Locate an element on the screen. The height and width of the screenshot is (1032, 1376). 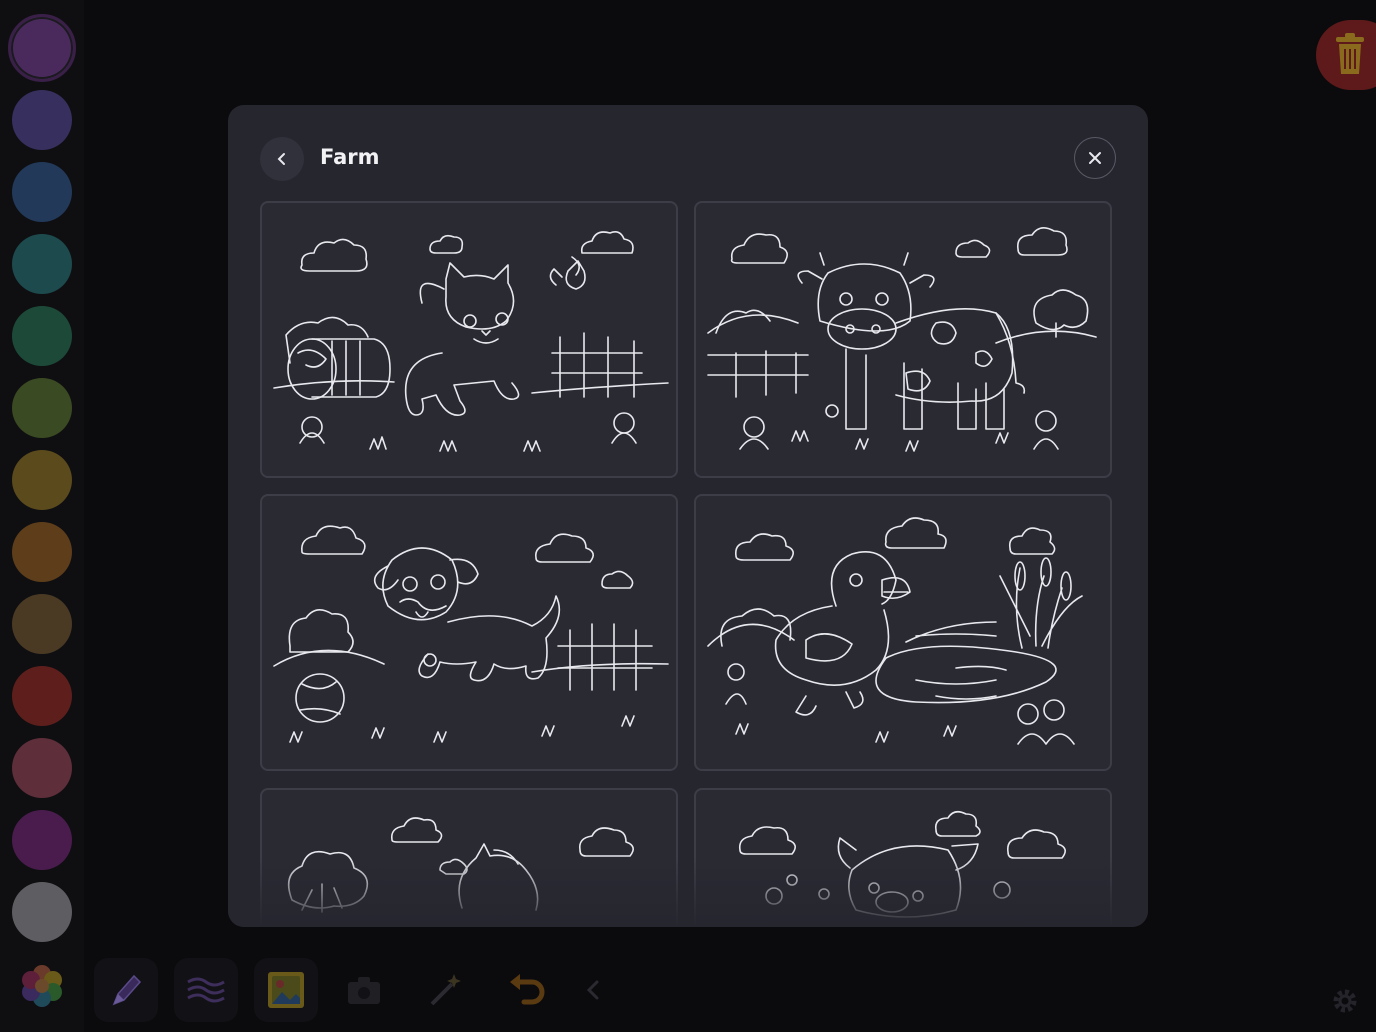
sticker-picture-button is located at coordinates (286, 990).